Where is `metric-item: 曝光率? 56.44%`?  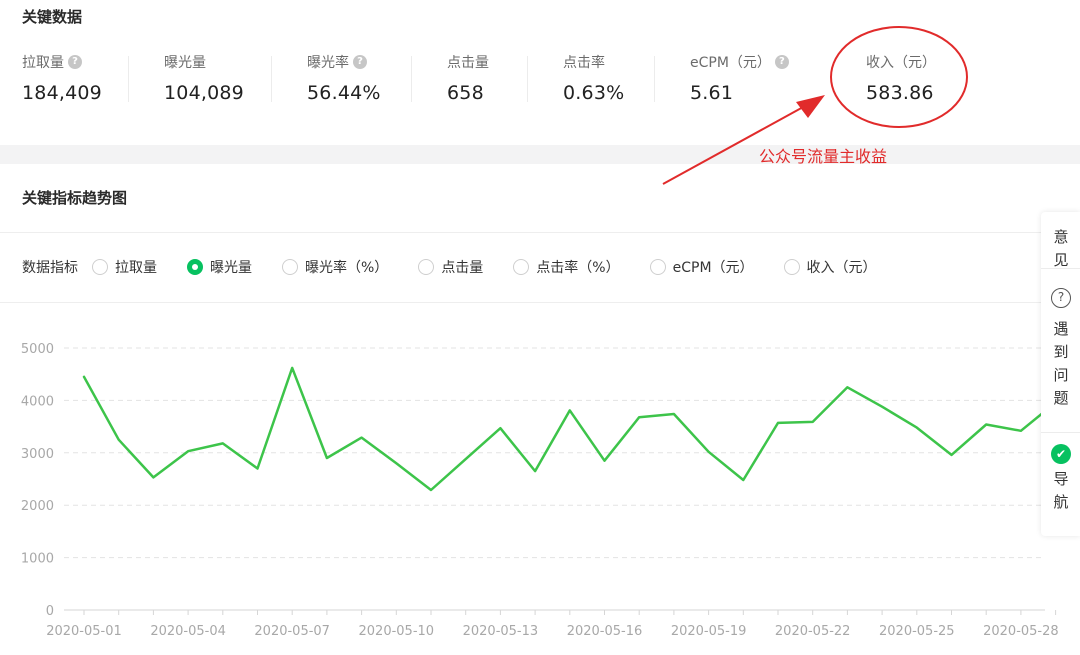 metric-item: 曝光率? 56.44% is located at coordinates (344, 82).